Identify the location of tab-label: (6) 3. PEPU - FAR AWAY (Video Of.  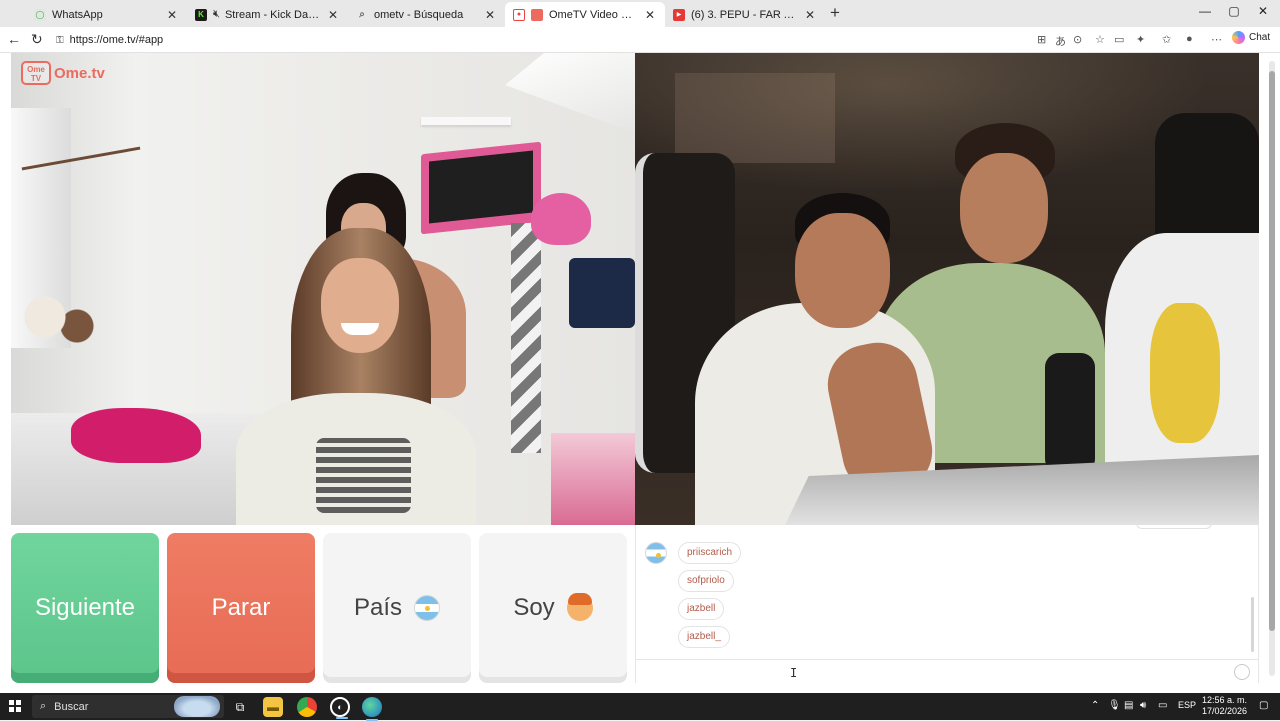
(745, 14).